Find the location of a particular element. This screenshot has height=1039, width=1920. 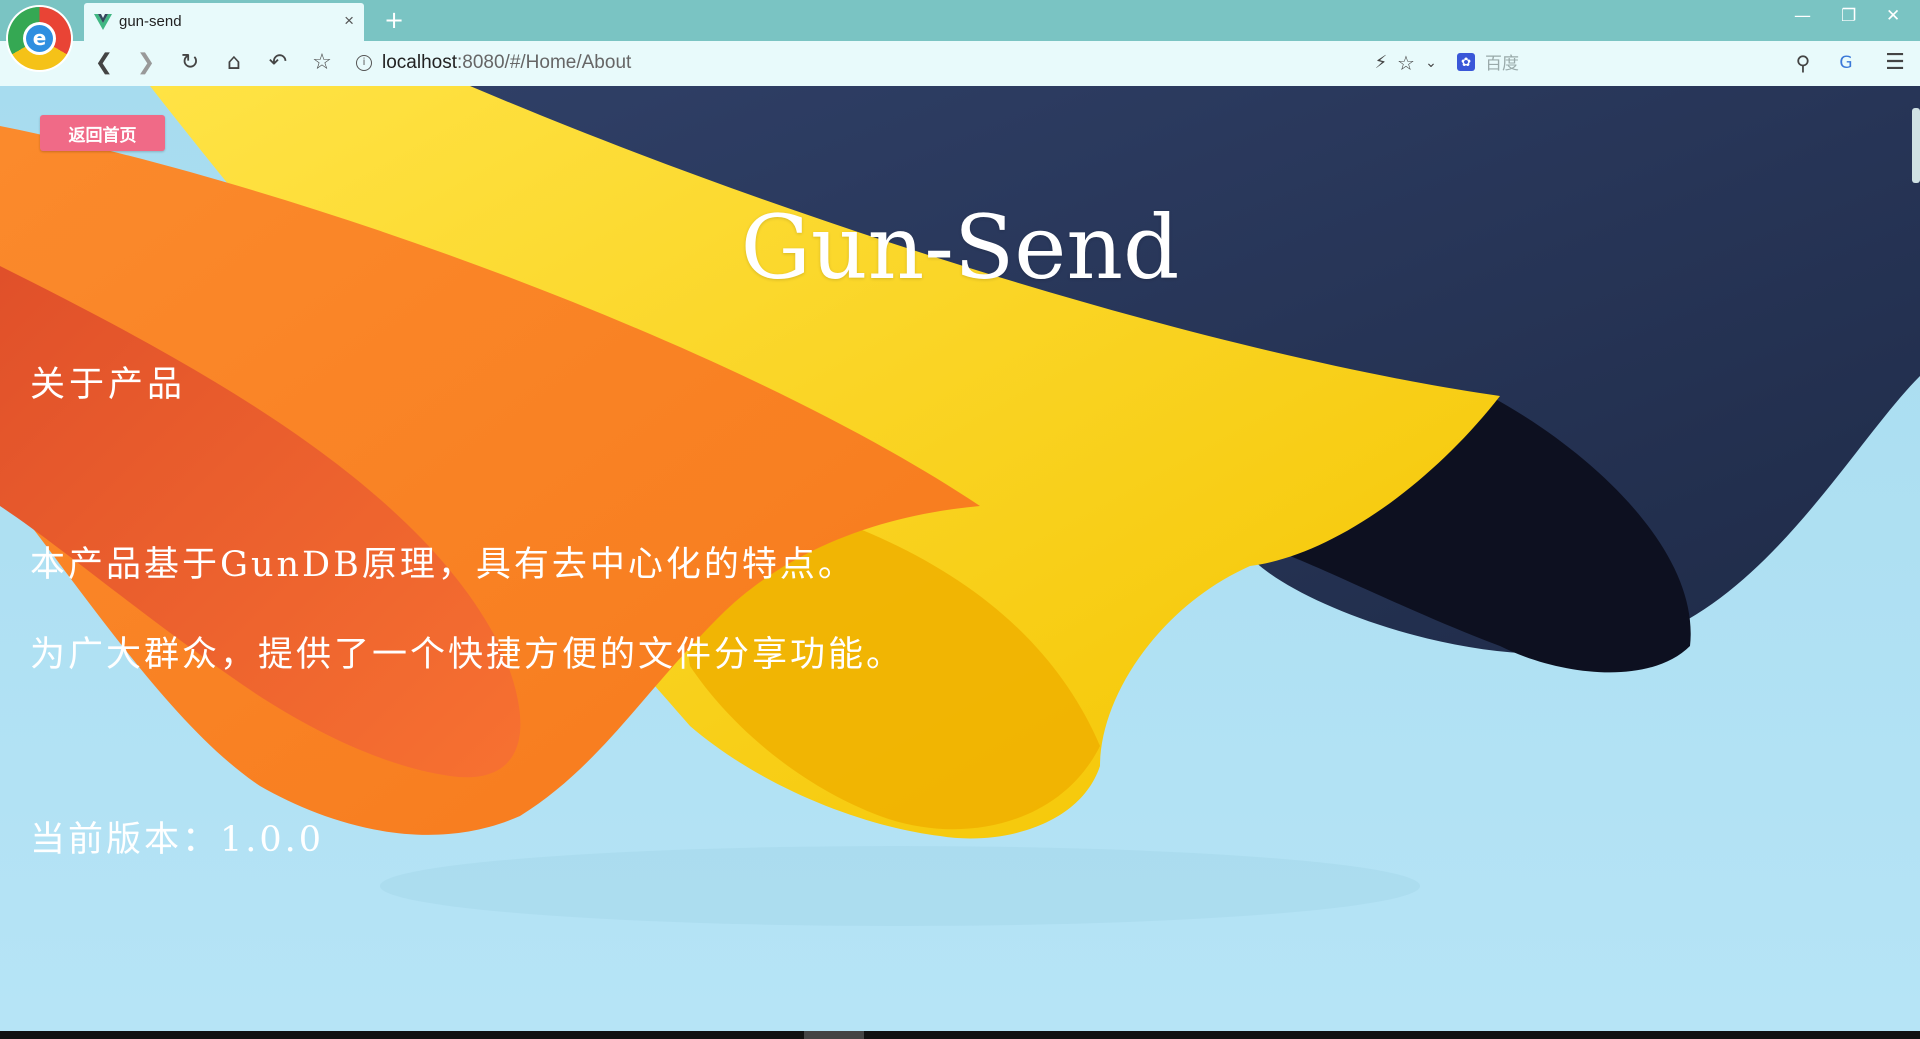

about-heading: 关于产品 is located at coordinates (108, 385).